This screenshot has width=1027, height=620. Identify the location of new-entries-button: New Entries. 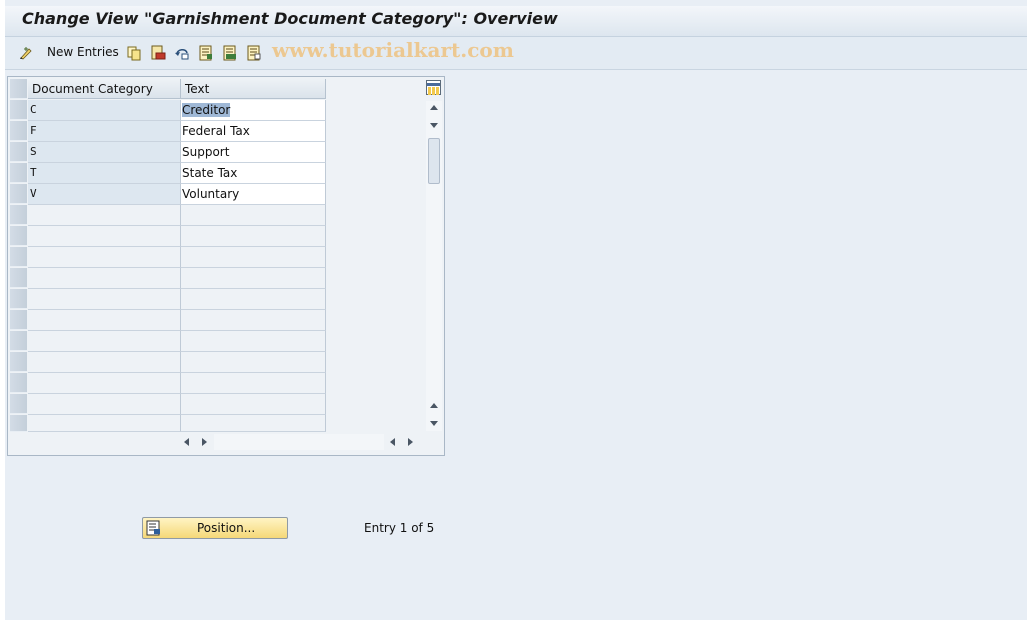
(83, 52).